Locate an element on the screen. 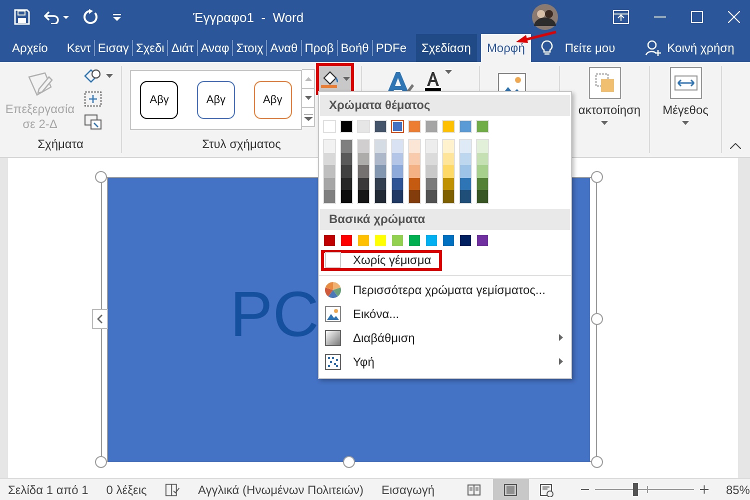  section-header: Βασικά χρώματα is located at coordinates (445, 219).